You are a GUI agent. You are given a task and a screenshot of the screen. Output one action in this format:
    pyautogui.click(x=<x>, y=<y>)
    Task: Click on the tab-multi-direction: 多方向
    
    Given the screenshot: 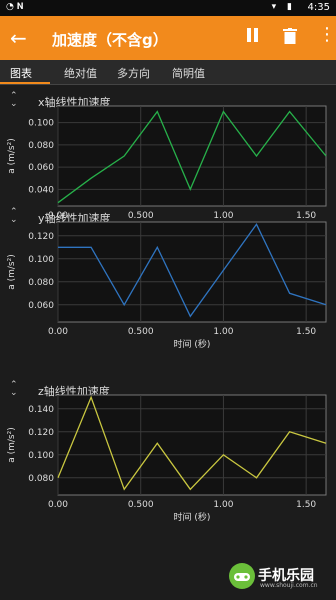 What is the action you would take?
    pyautogui.click(x=133, y=73)
    